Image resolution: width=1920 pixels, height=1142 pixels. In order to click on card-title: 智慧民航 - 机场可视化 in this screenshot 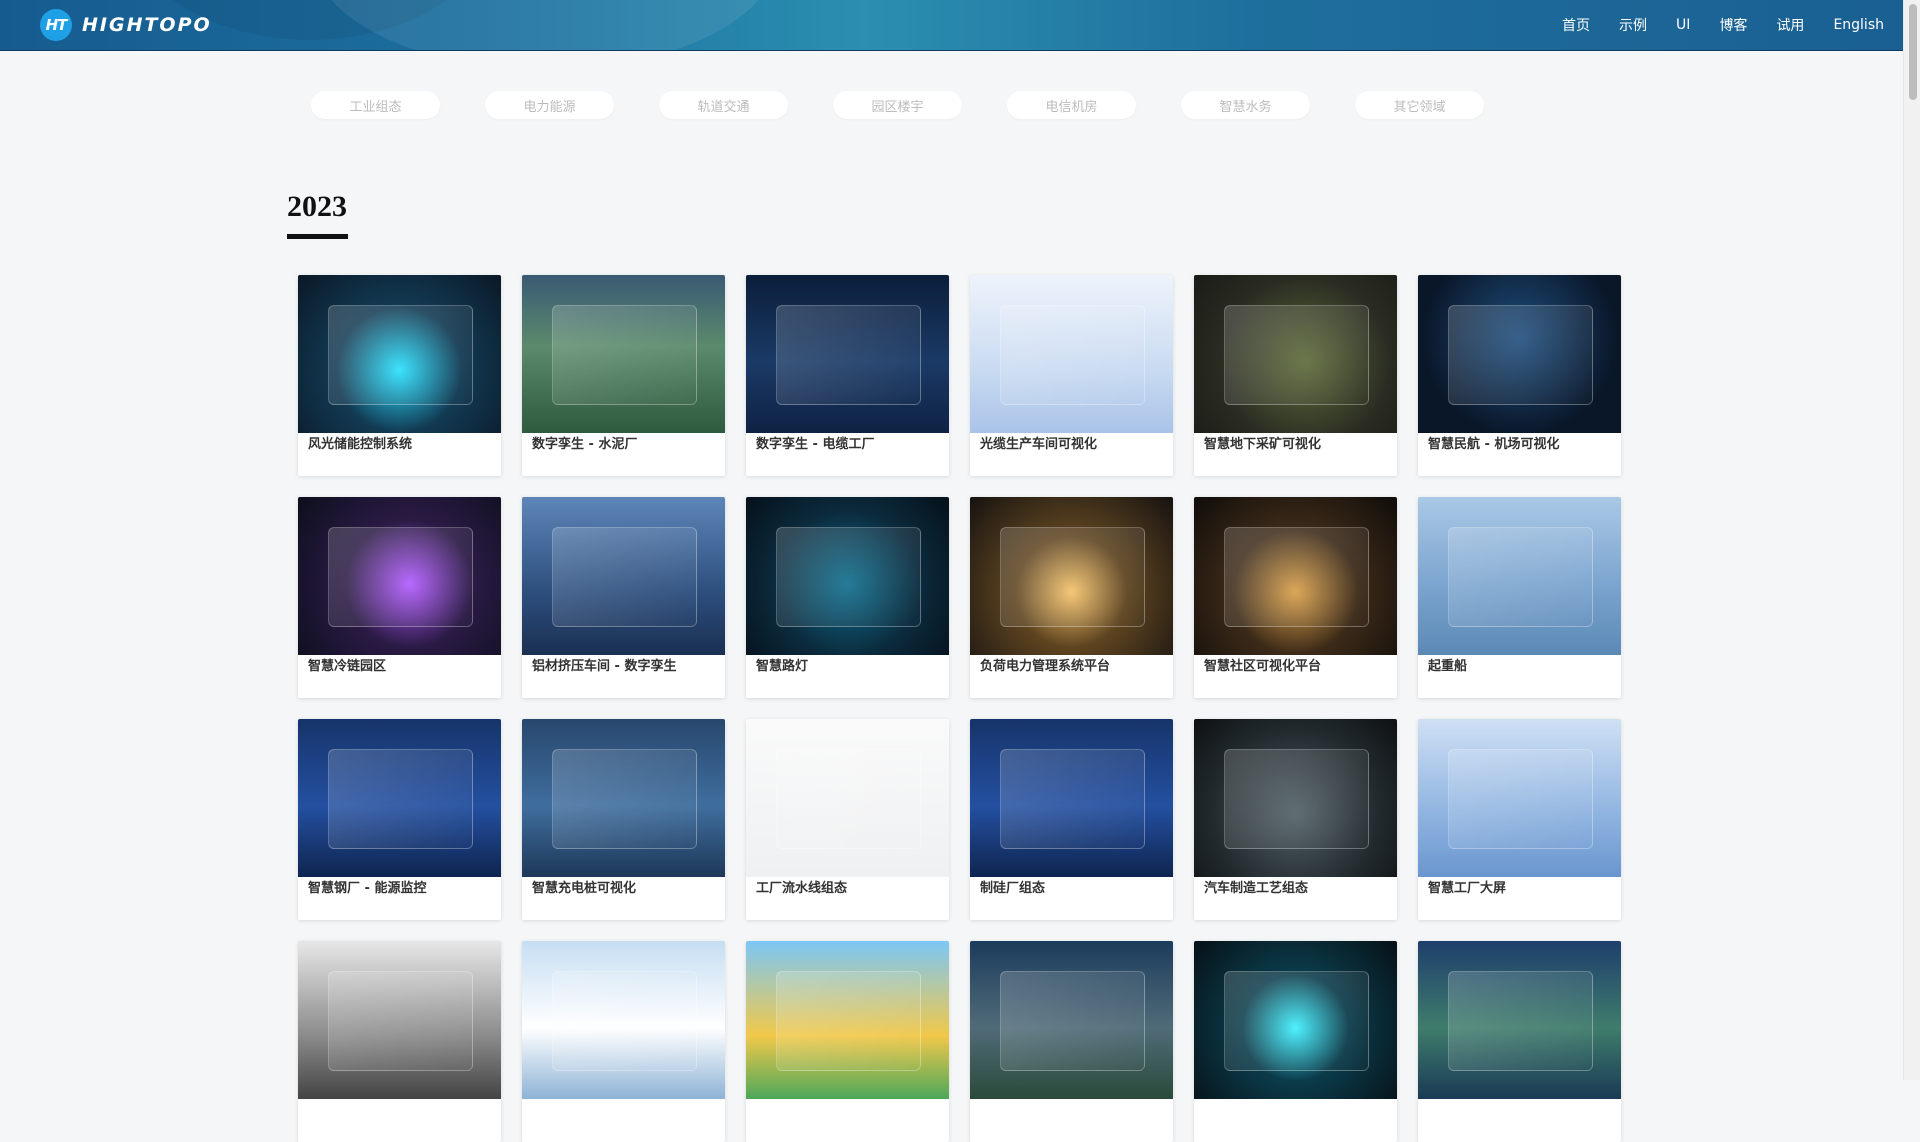, I will do `click(1519, 454)`.